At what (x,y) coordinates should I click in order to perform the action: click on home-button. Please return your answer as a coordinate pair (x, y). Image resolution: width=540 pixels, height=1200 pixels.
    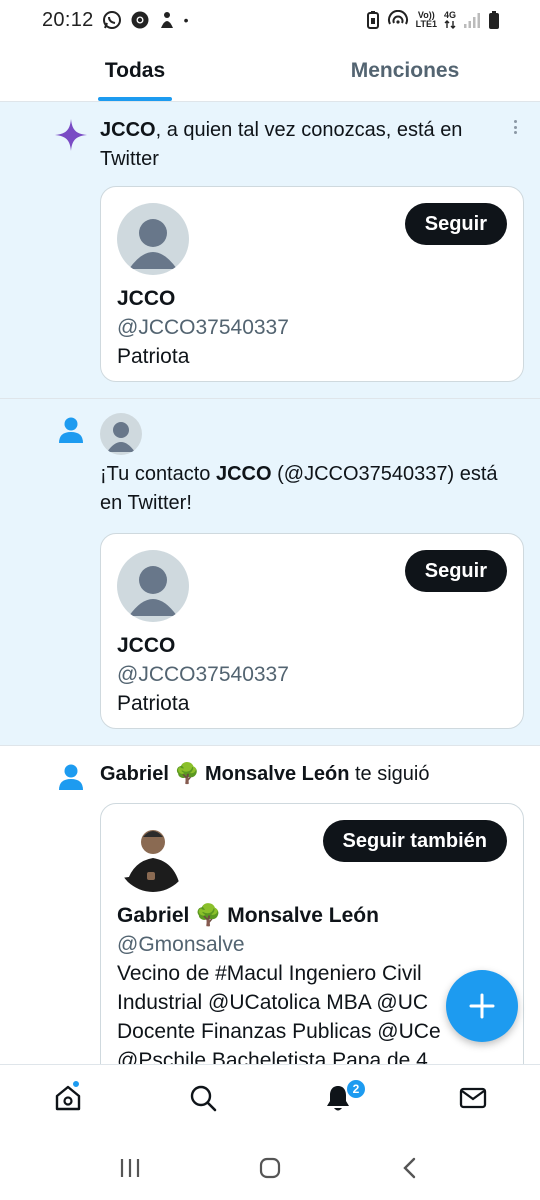
    Looking at the image, I should click on (270, 1168).